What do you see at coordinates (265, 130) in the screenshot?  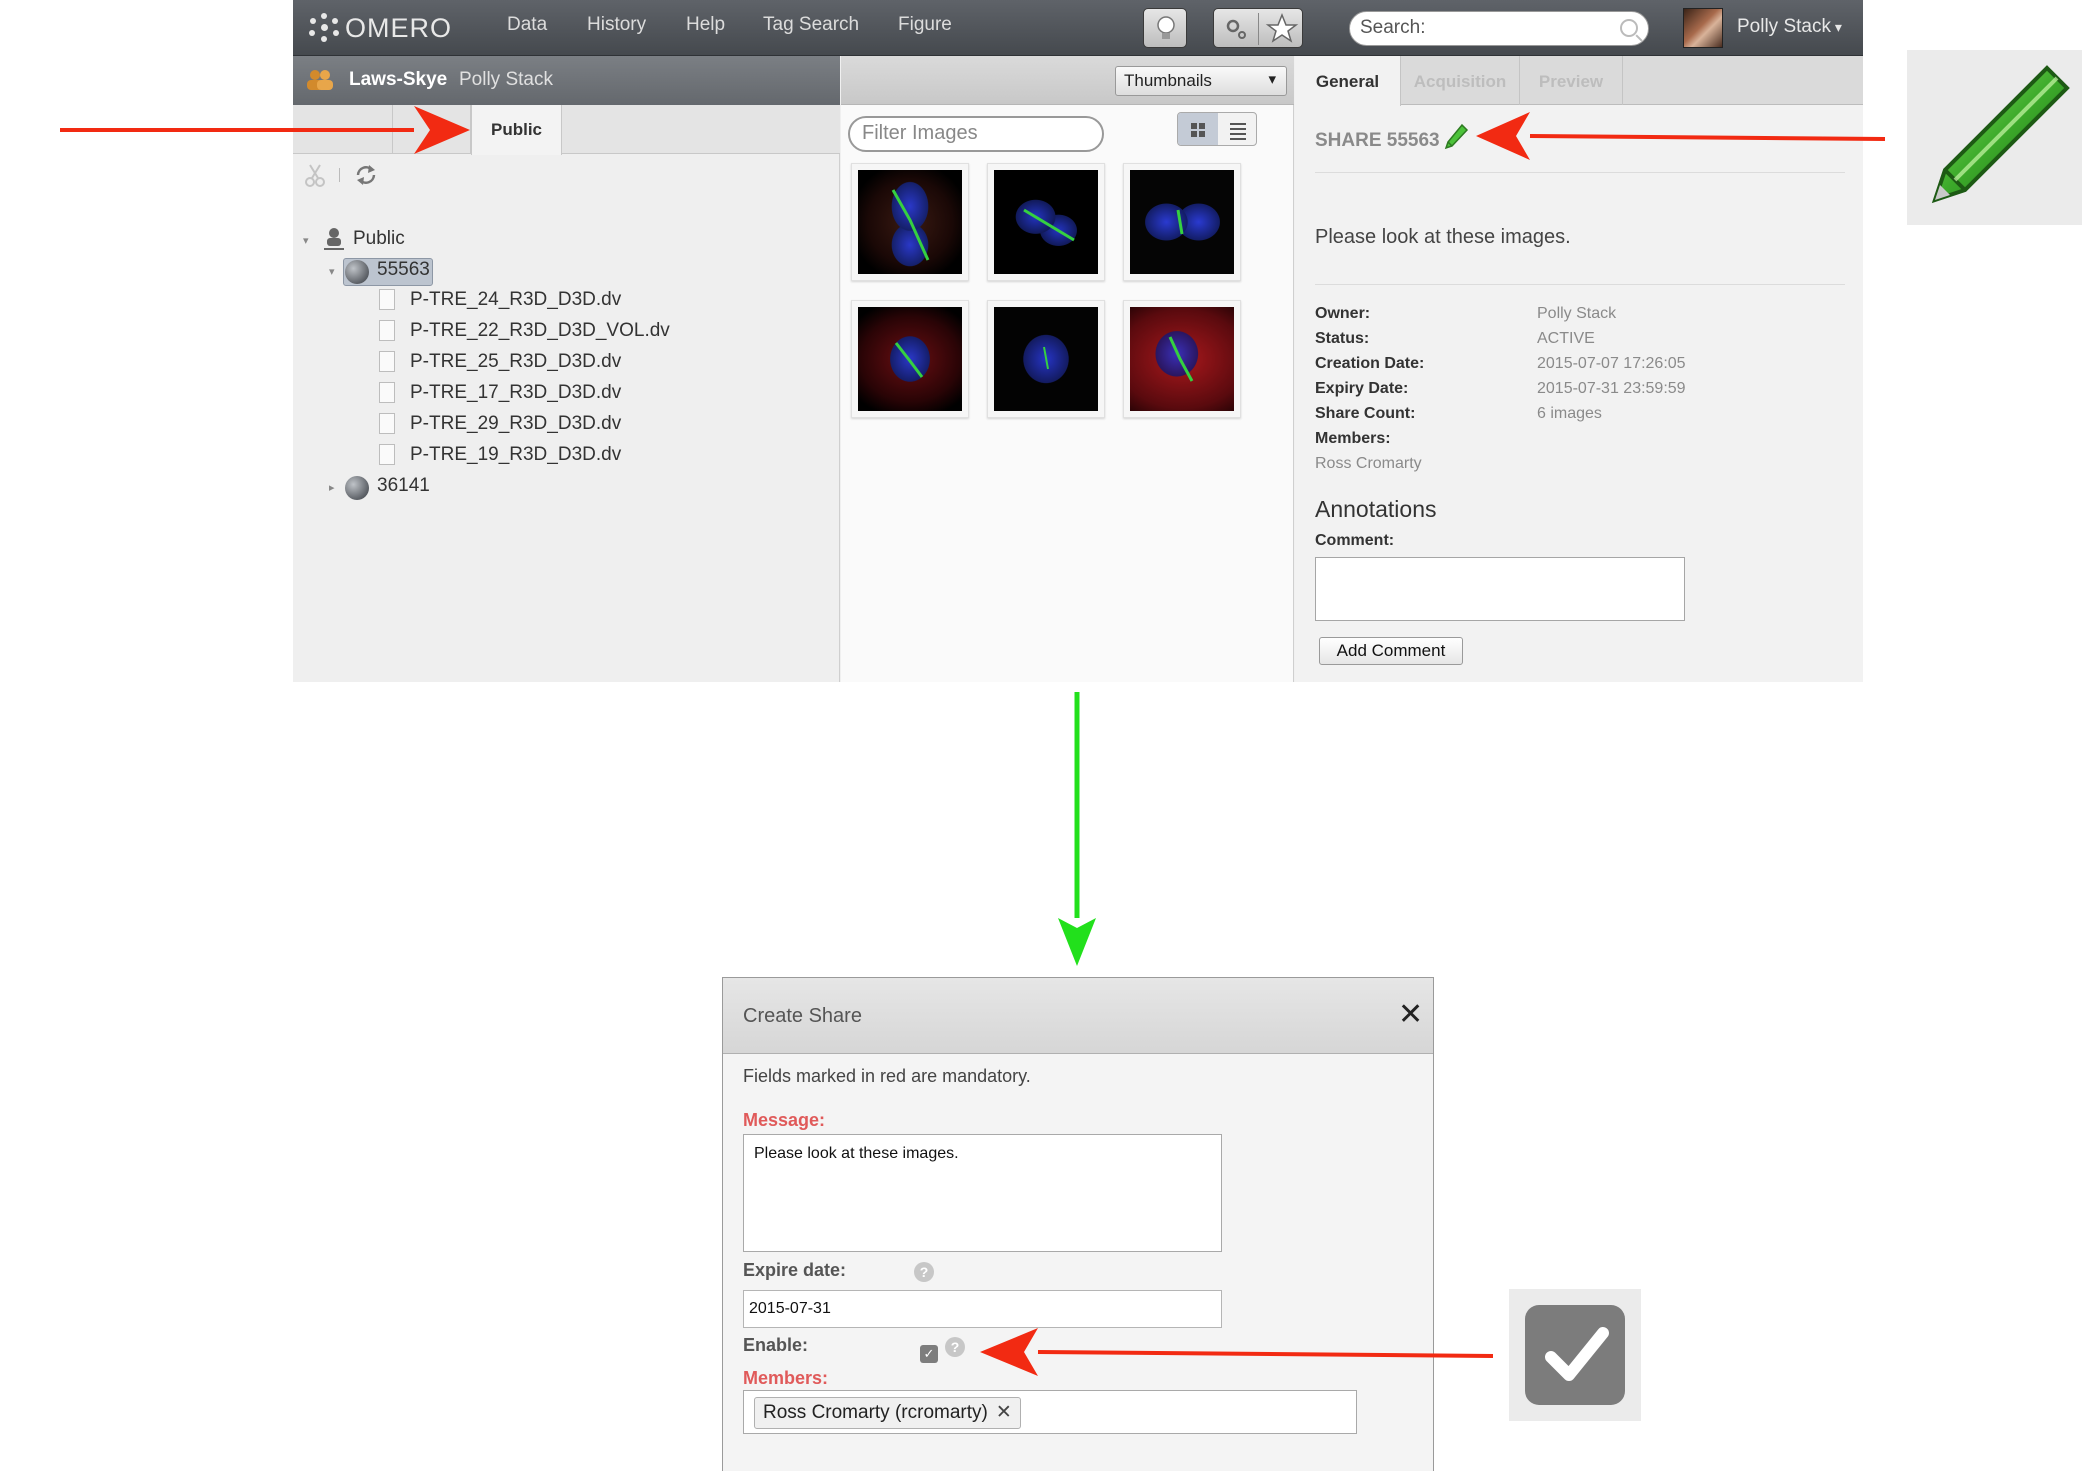 I see `callout-arrow-public-tab` at bounding box center [265, 130].